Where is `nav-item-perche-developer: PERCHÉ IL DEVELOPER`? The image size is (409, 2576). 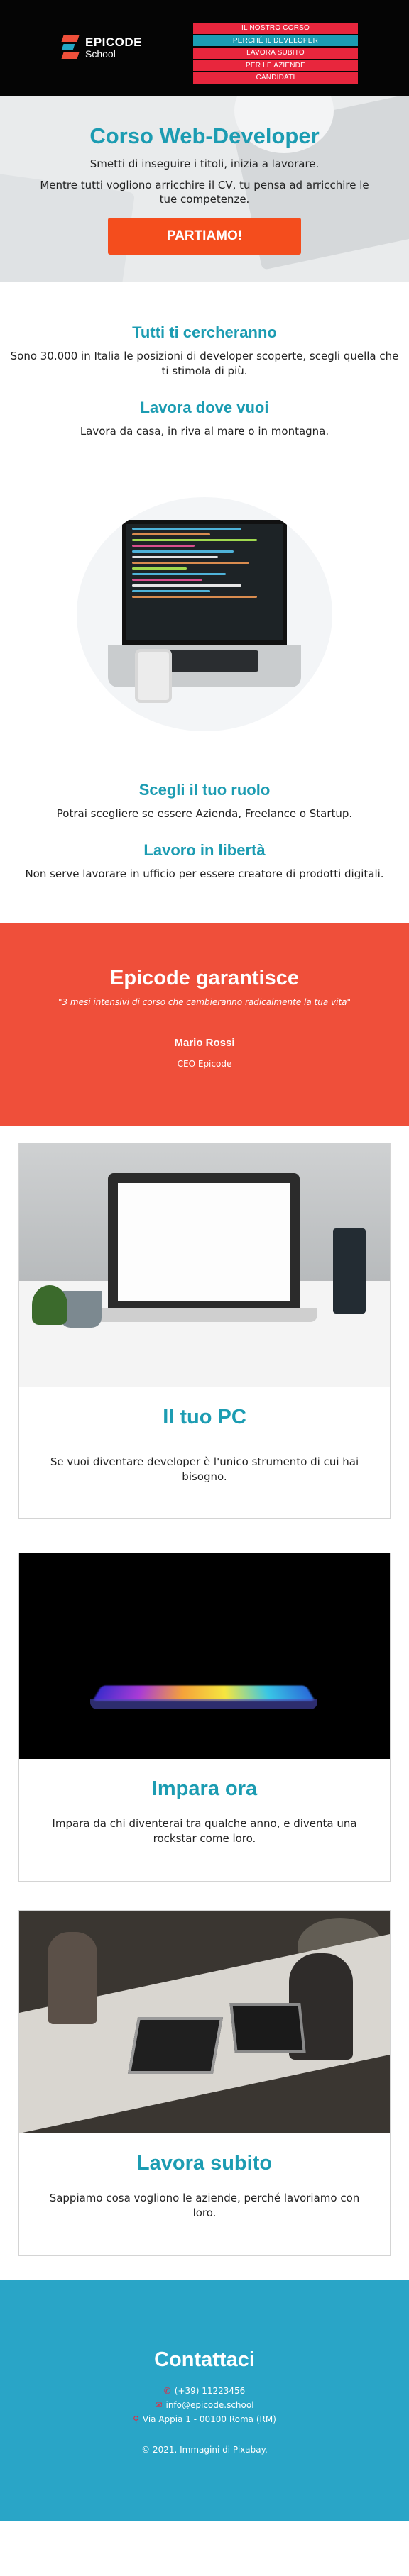 nav-item-perche-developer: PERCHÉ IL DEVELOPER is located at coordinates (275, 40).